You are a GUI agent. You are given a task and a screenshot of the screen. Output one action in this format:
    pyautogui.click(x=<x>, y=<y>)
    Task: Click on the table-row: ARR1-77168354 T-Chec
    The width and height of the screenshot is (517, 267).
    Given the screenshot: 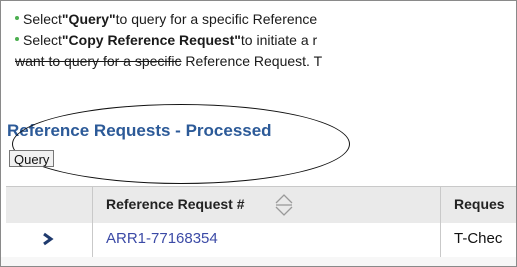 What is the action you would take?
    pyautogui.click(x=261, y=240)
    